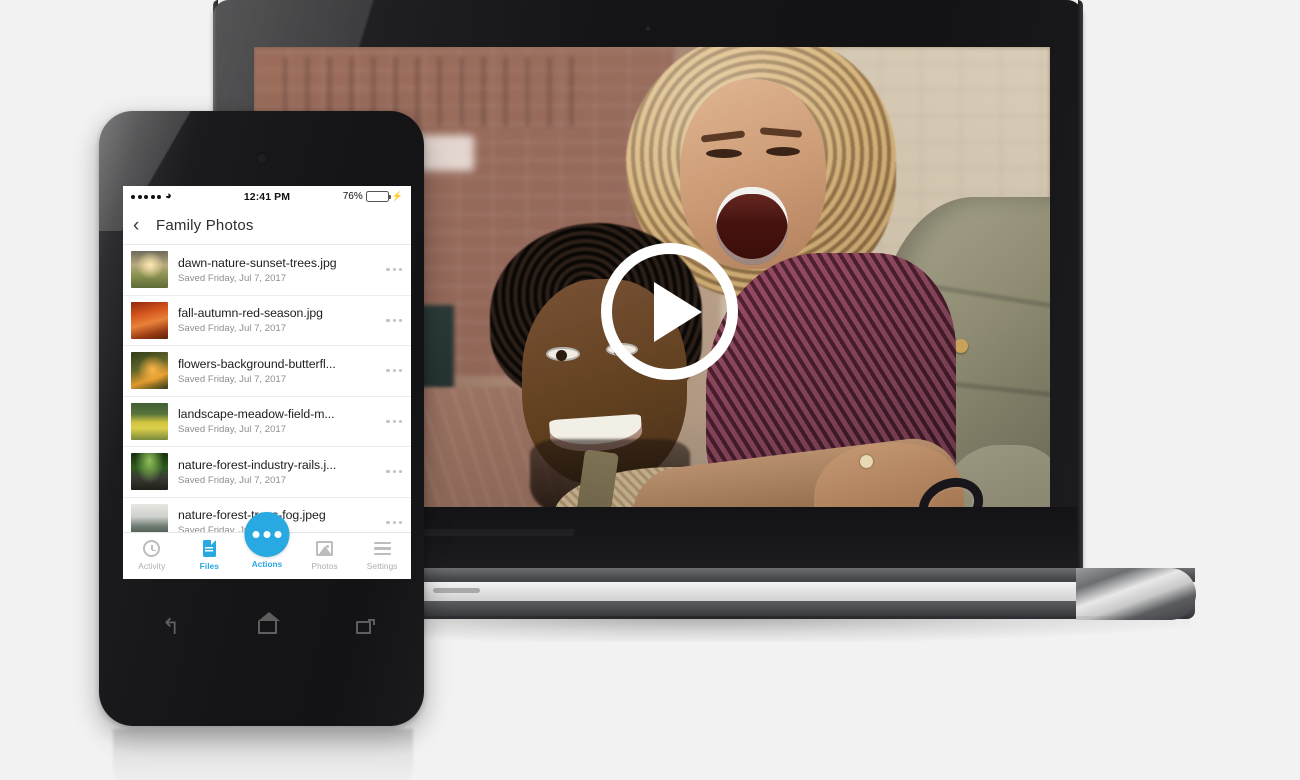 The height and width of the screenshot is (780, 1300). What do you see at coordinates (209, 548) in the screenshot?
I see `document-icon` at bounding box center [209, 548].